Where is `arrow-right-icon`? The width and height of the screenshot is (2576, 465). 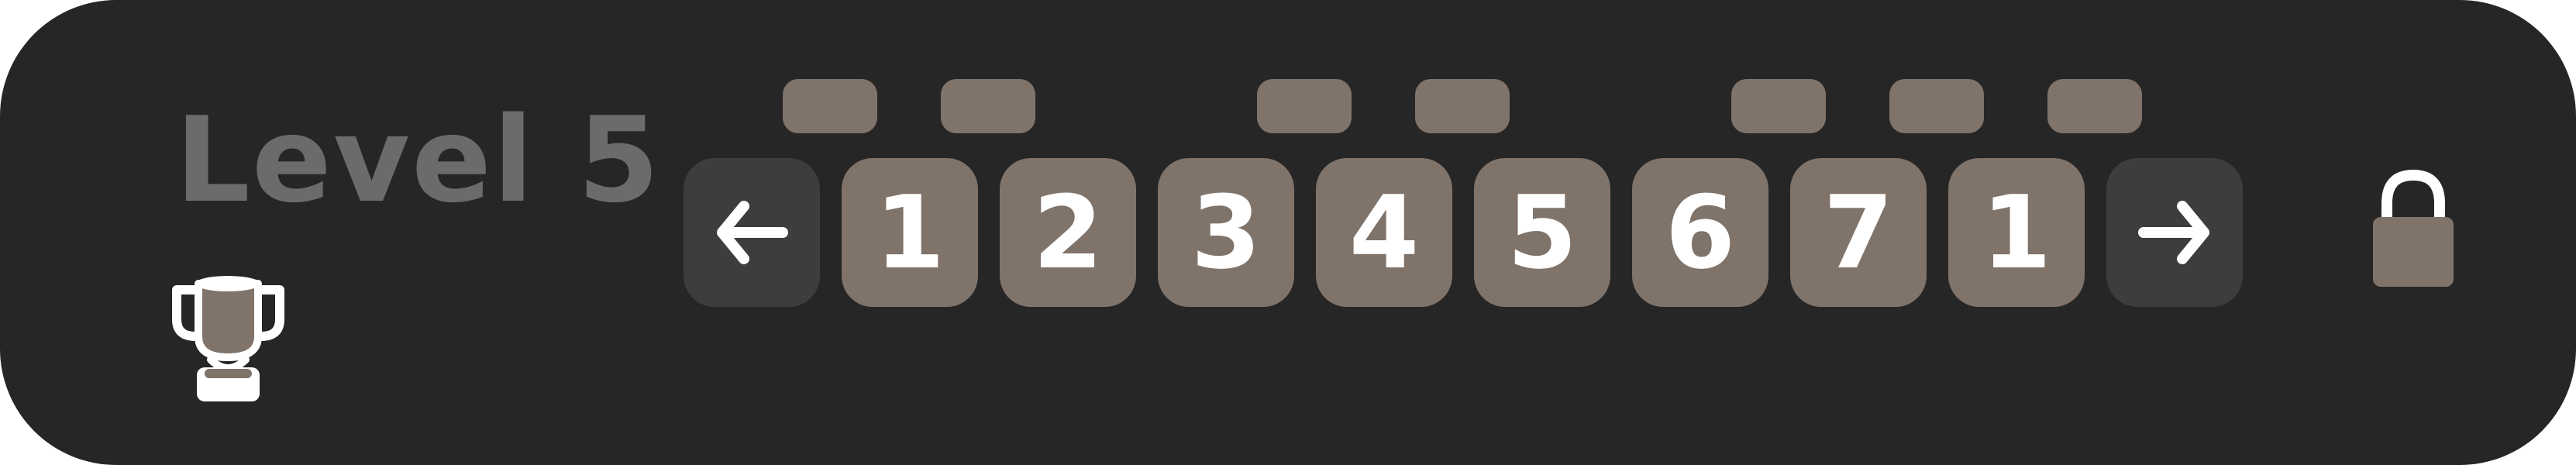 arrow-right-icon is located at coordinates (2173, 232).